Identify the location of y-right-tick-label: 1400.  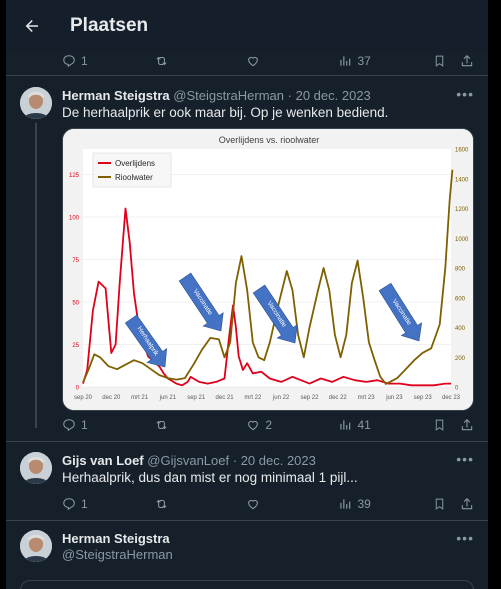
(462, 180).